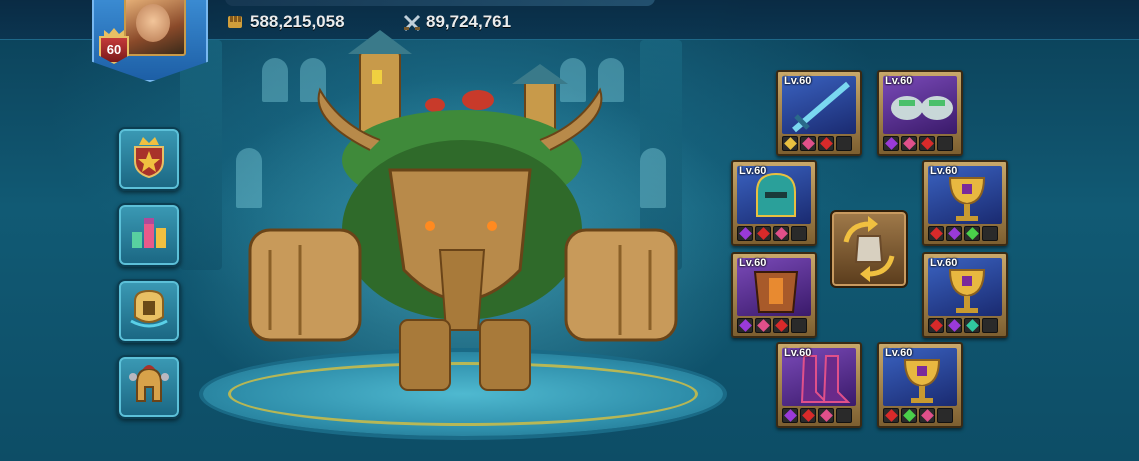 This screenshot has height=461, width=1139. What do you see at coordinates (774, 295) in the screenshot?
I see `equipment-slot-armor: Lv.60` at bounding box center [774, 295].